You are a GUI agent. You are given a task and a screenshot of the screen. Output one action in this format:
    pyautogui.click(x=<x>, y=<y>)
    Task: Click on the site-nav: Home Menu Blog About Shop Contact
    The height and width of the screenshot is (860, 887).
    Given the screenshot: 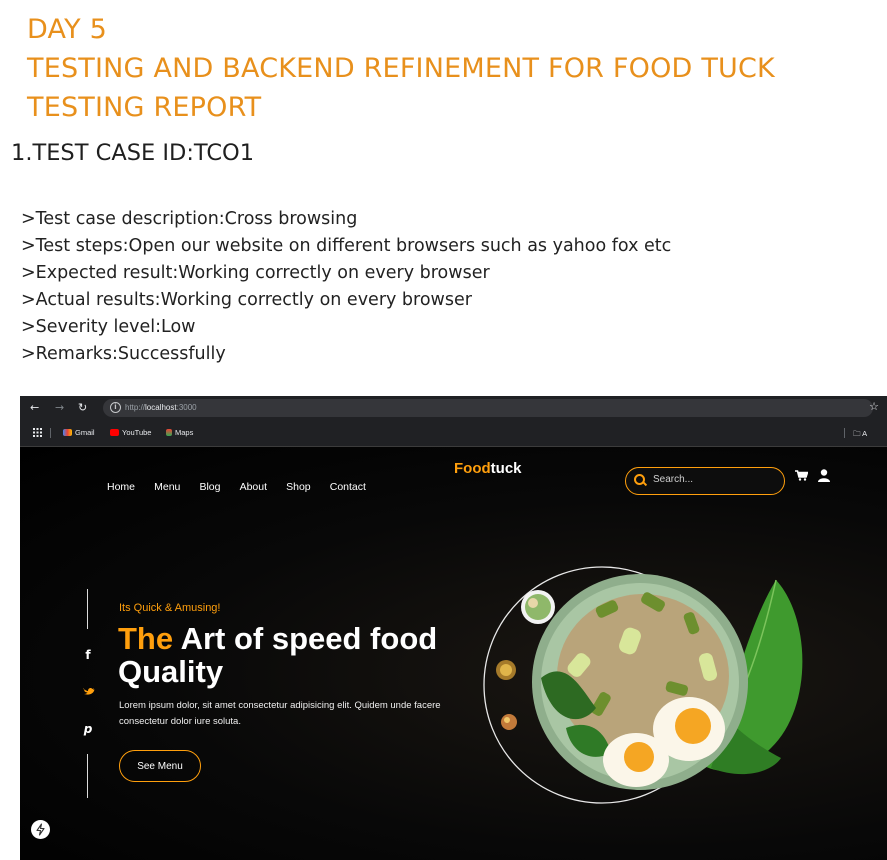 What is the action you would take?
    pyautogui.click(x=243, y=484)
    